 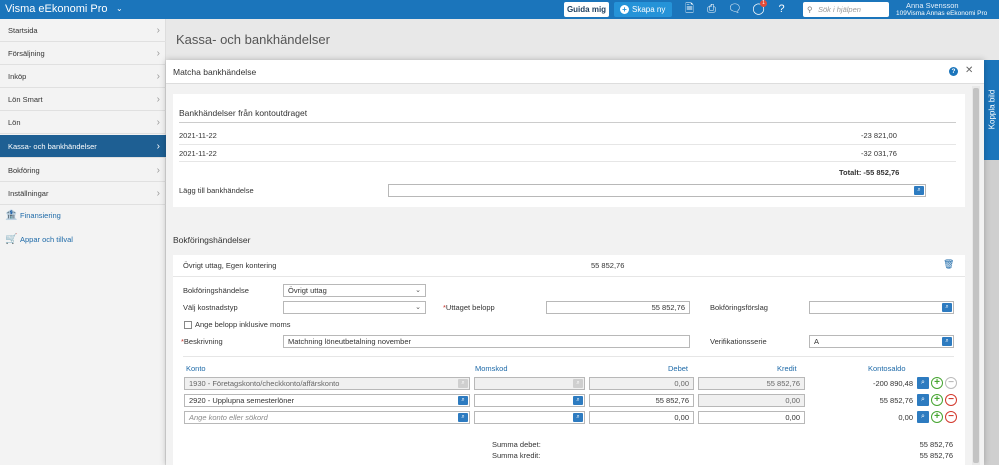 What do you see at coordinates (243, 113) in the screenshot?
I see `bank-section-title: Bankhändelser från kontoutdraget` at bounding box center [243, 113].